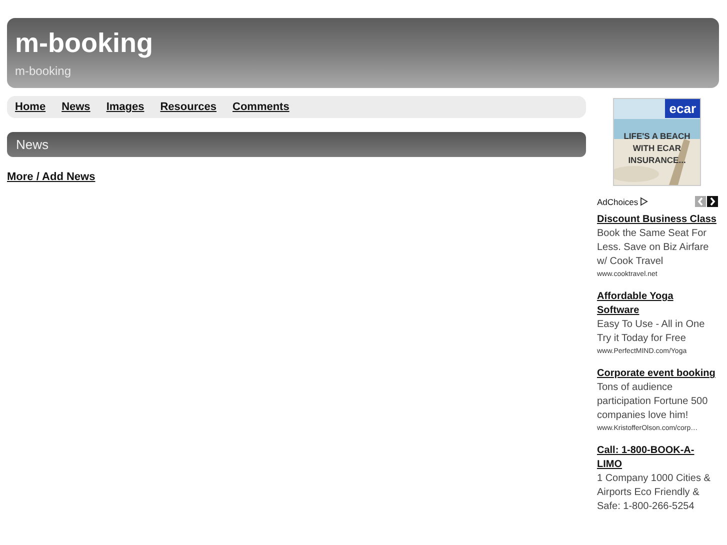 The width and height of the screenshot is (727, 545). What do you see at coordinates (644, 201) in the screenshot?
I see `play-icon` at bounding box center [644, 201].